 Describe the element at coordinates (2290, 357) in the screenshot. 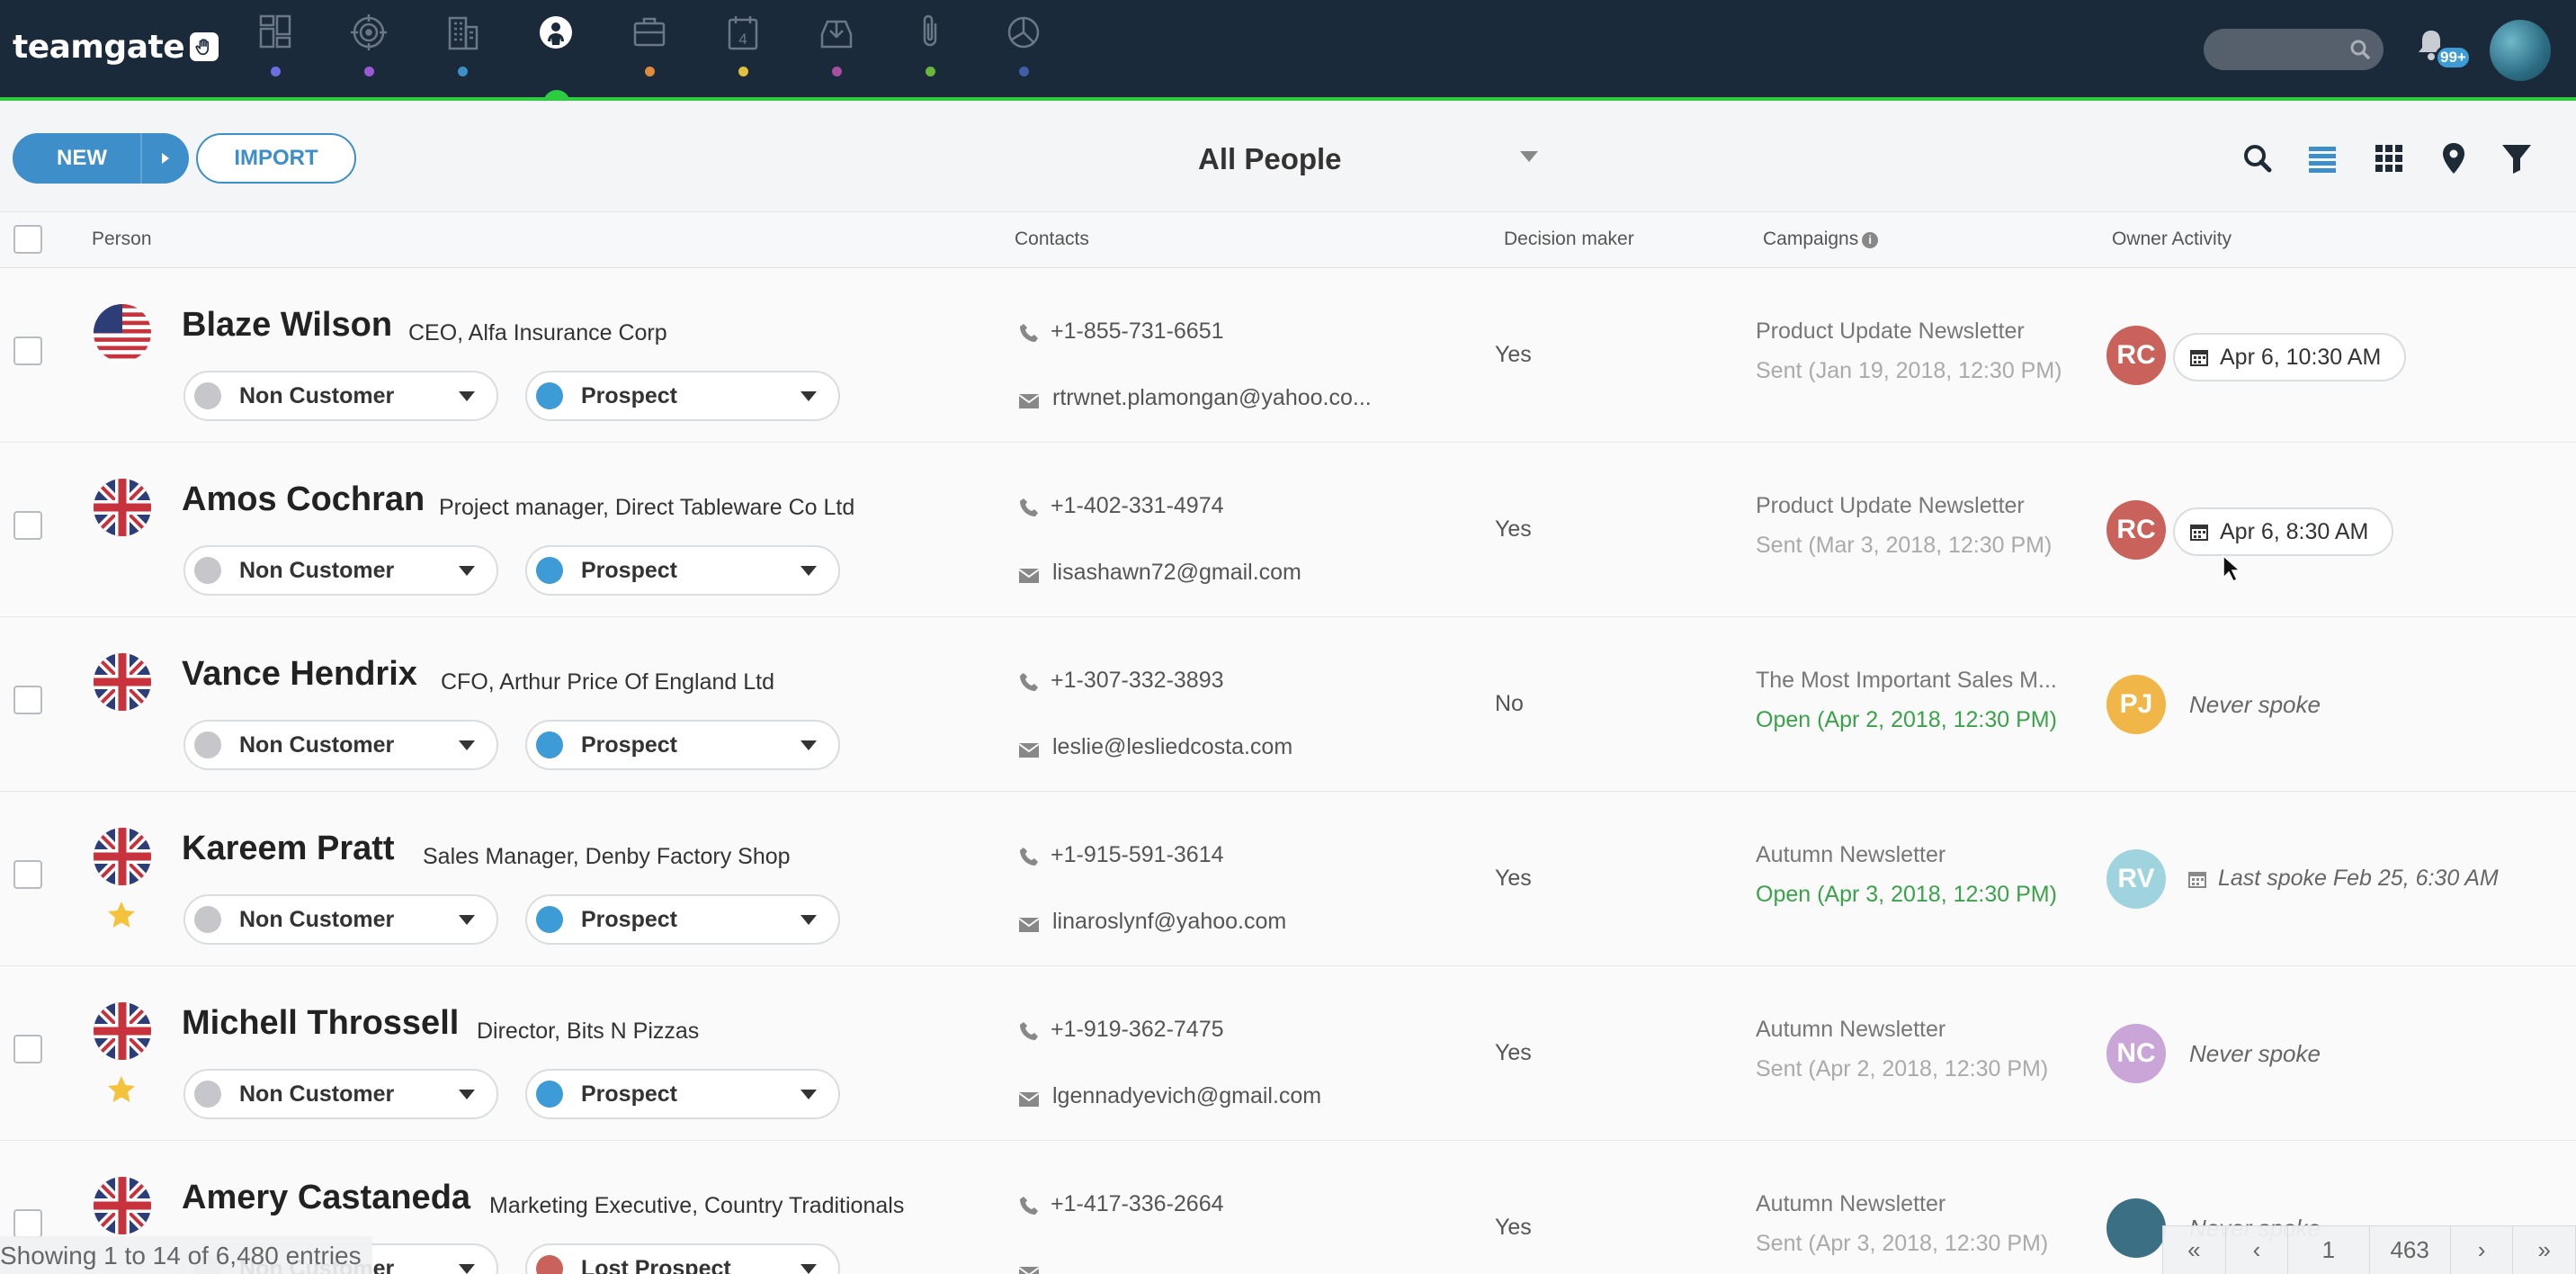

I see `next-activity-chip: Apr 6, 10:30 AM` at that location.